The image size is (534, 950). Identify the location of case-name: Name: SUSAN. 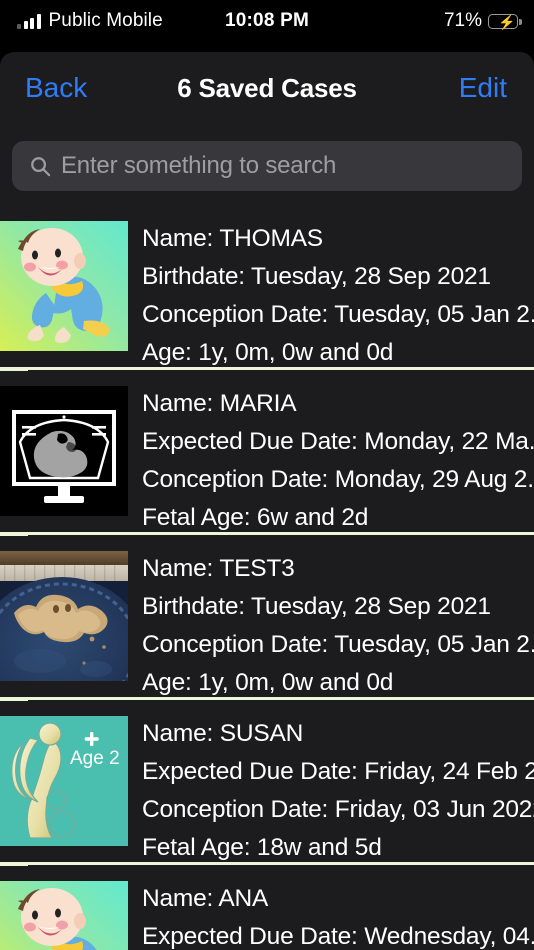
(223, 733).